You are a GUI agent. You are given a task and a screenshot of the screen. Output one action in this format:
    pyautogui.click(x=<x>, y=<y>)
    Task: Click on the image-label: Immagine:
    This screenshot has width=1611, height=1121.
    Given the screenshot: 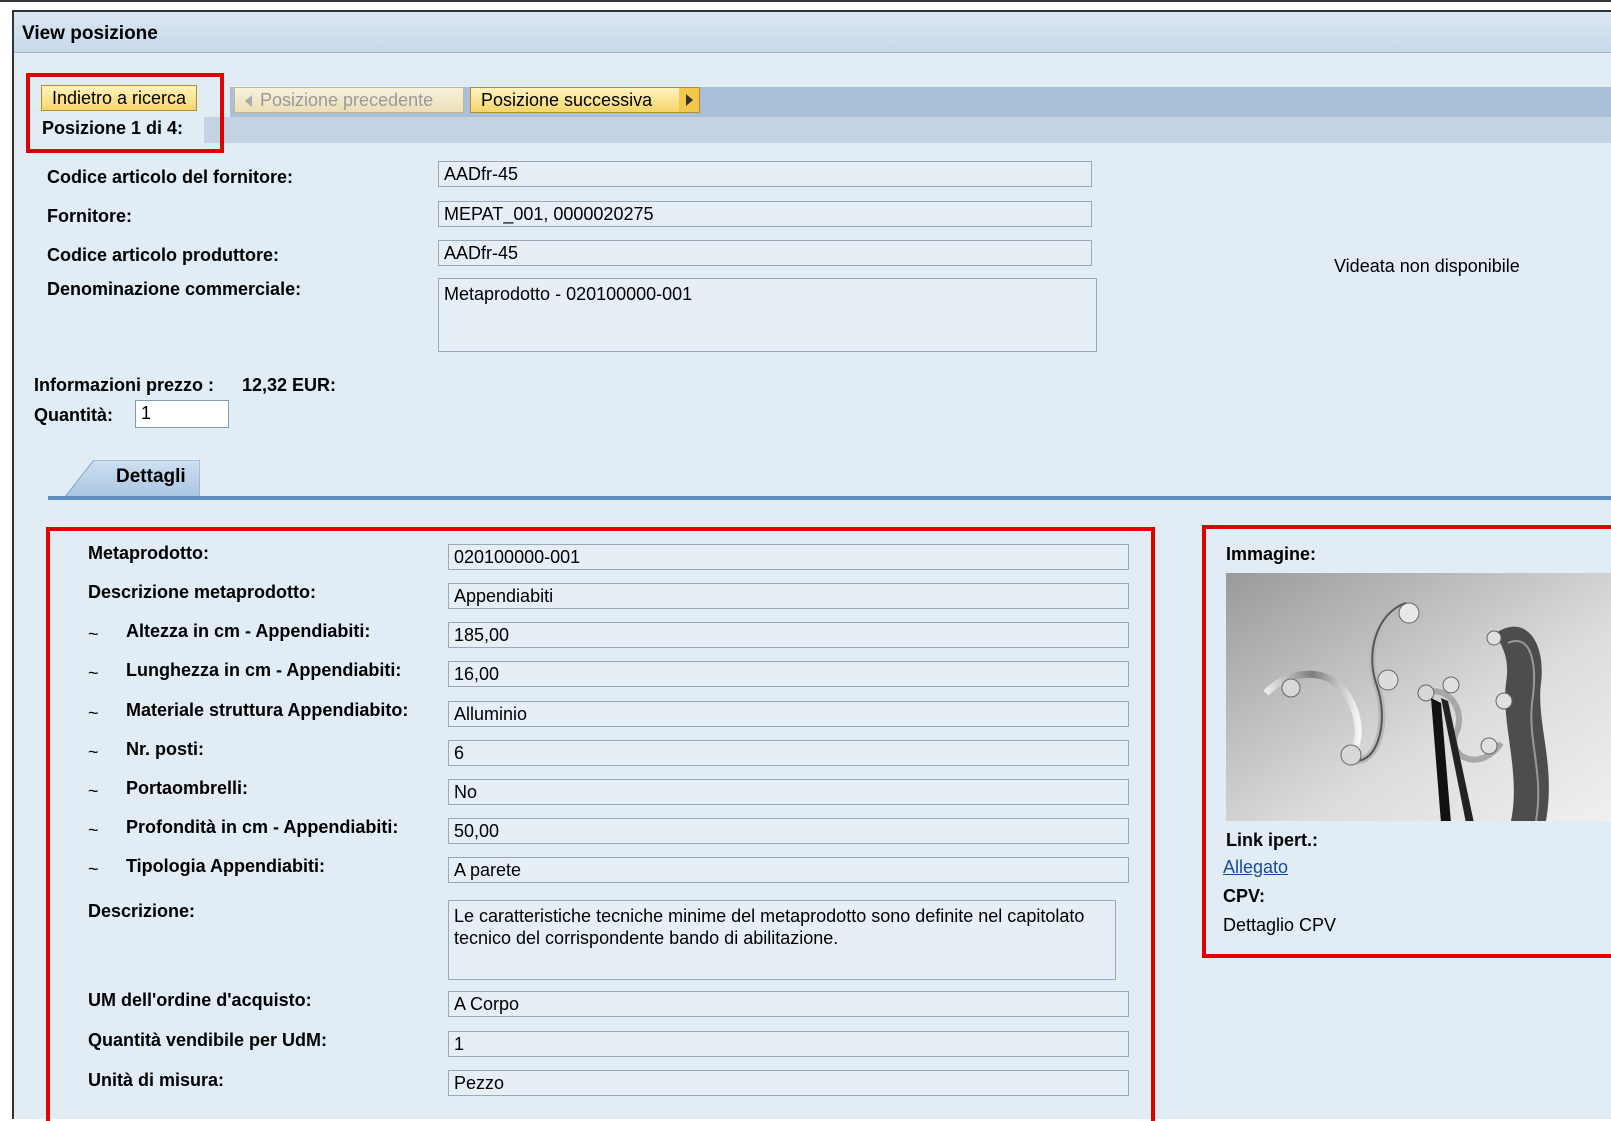 What is the action you would take?
    pyautogui.click(x=1271, y=554)
    